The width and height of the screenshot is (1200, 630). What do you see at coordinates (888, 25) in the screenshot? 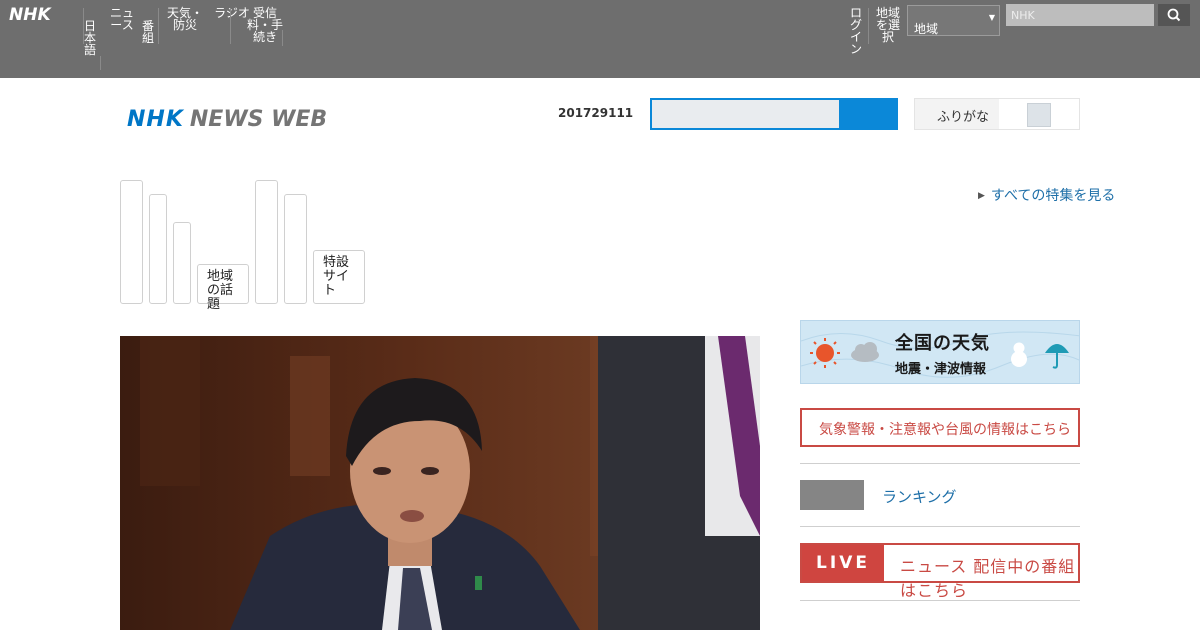
I see `nav-item-region: 地域を選択` at bounding box center [888, 25].